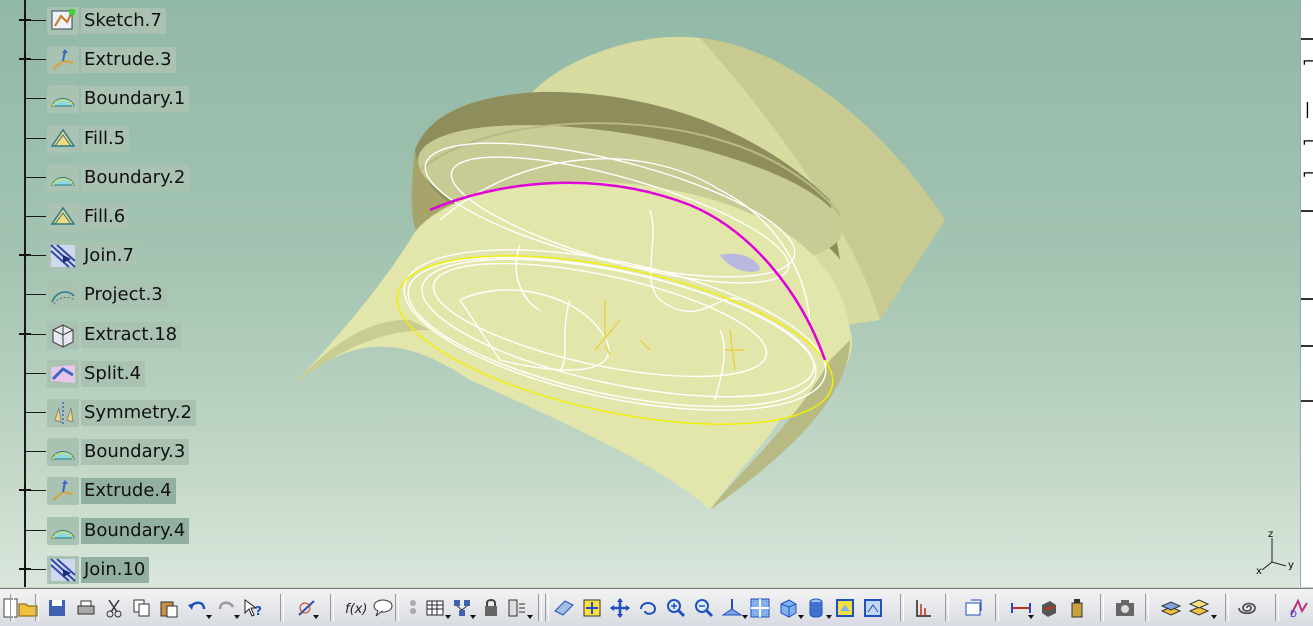 The width and height of the screenshot is (1313, 626). What do you see at coordinates (413, 608) in the screenshot?
I see `knowledge-icon` at bounding box center [413, 608].